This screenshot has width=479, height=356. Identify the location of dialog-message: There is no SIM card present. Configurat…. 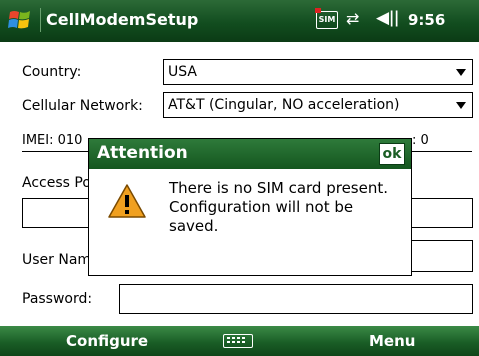
(279, 207).